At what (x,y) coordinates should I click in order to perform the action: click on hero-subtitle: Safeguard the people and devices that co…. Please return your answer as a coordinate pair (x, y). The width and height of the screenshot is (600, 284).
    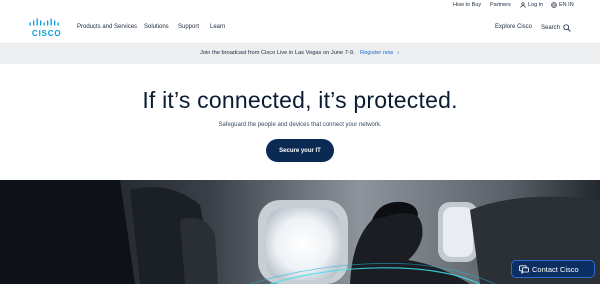
    Looking at the image, I should click on (300, 125).